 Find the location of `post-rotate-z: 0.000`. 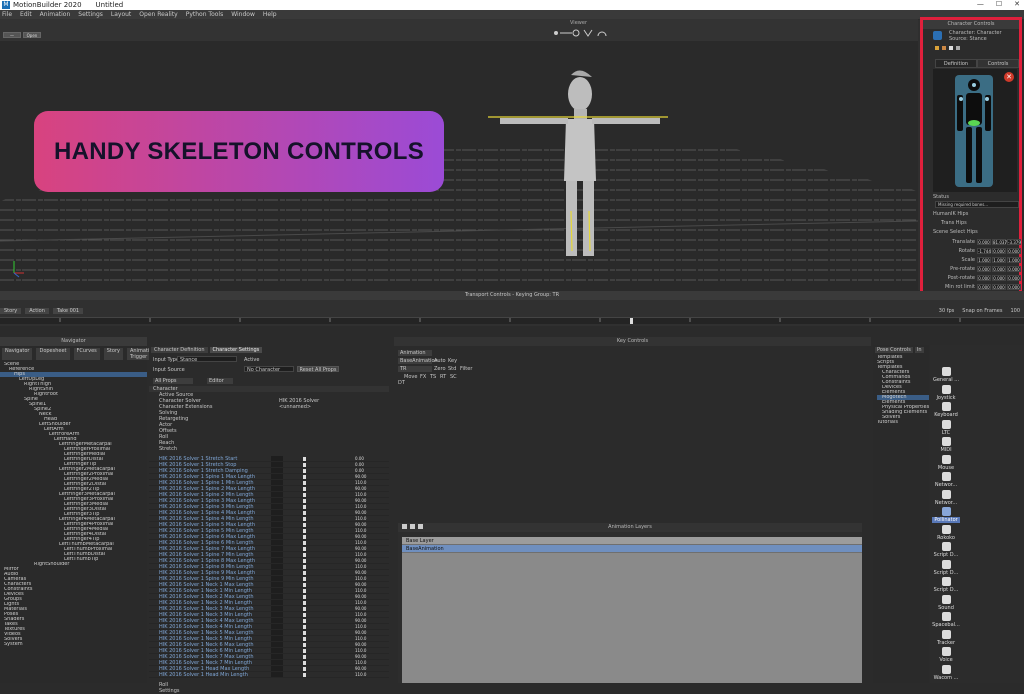

post-rotate-z: 0.000 is located at coordinates (1014, 278).